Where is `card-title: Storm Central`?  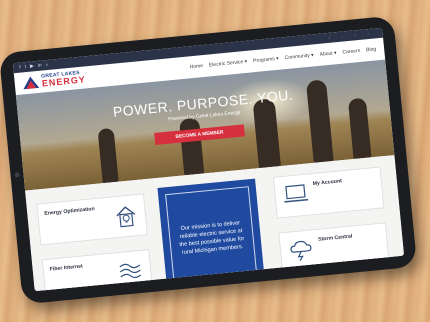 card-title: Storm Central is located at coordinates (335, 238).